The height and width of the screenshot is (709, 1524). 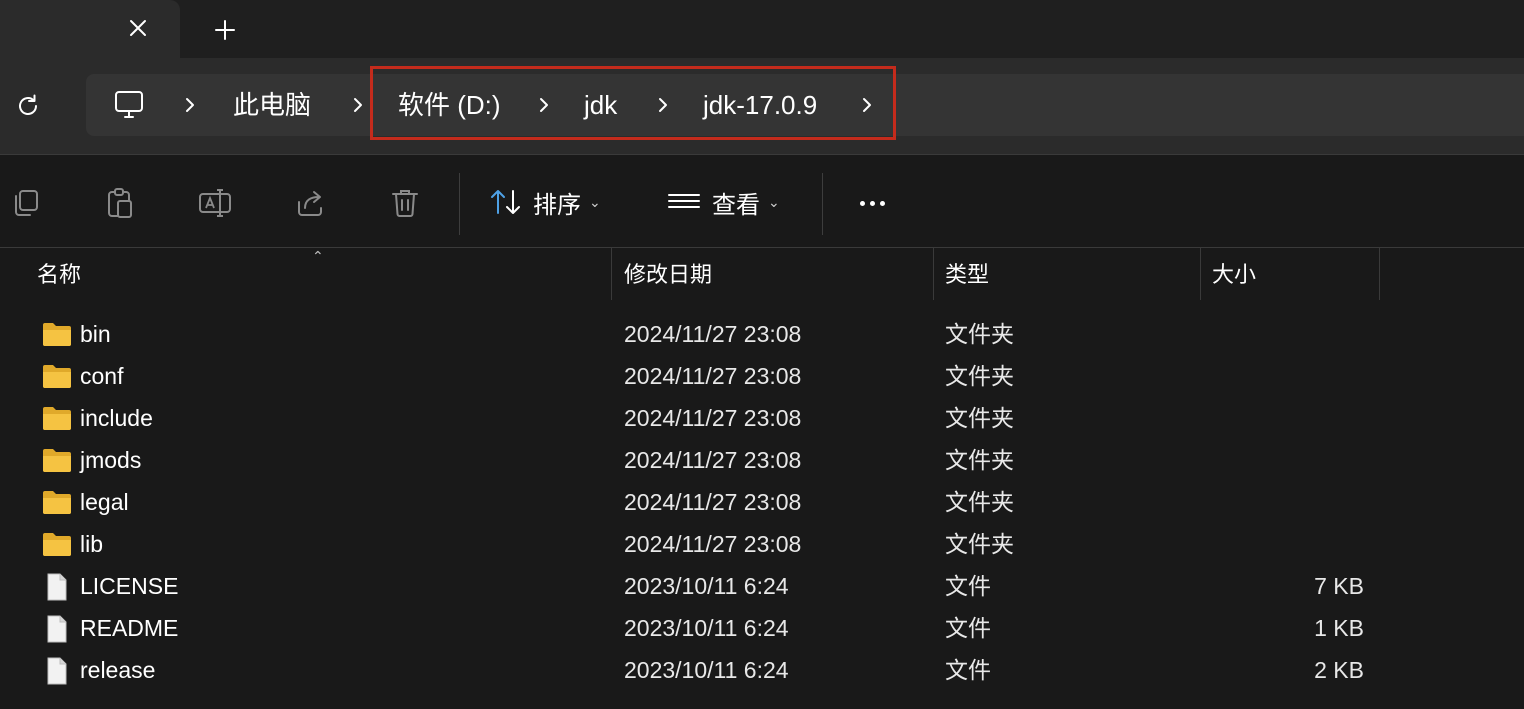 I want to click on table-row: release 2023/10/11 6:24 文件 2 KB, so click(x=762, y=670).